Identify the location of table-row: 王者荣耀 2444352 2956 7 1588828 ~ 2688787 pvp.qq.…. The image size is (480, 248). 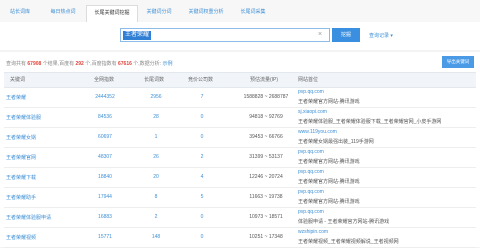
(240, 97).